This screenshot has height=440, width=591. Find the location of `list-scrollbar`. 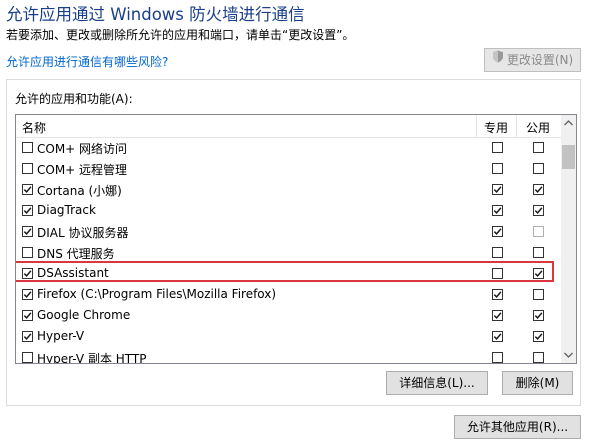

list-scrollbar is located at coordinates (568, 239).